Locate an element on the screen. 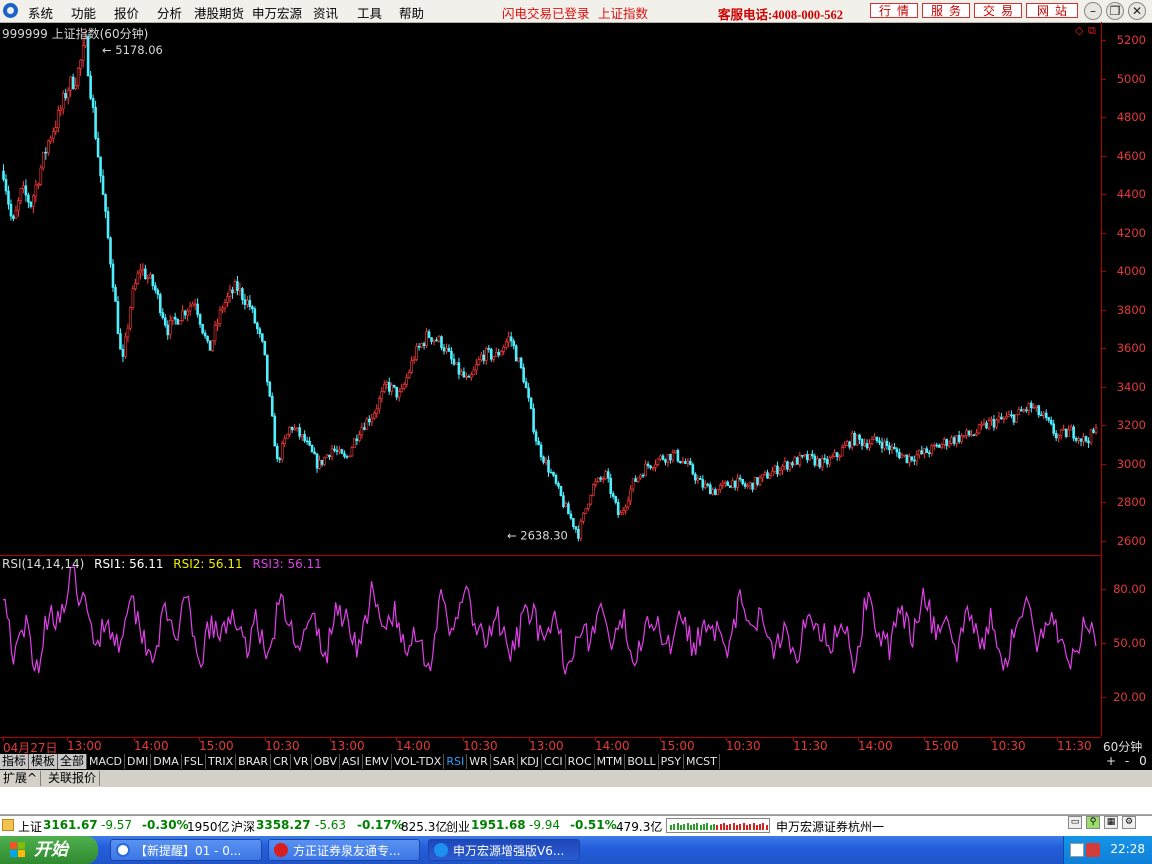 The height and width of the screenshot is (864, 1152). clock: 22:28 is located at coordinates (1127, 849).